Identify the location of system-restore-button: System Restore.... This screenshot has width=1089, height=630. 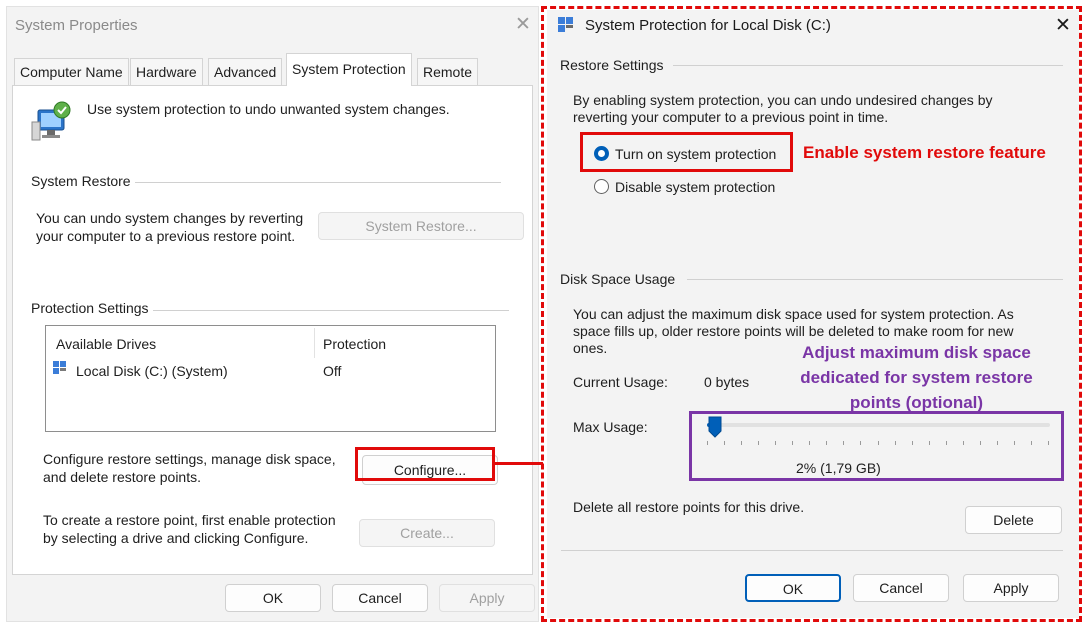
(421, 226).